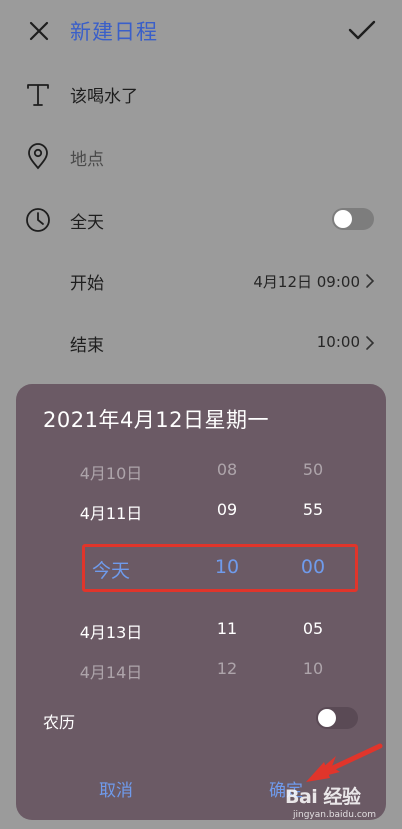 The image size is (402, 829). I want to click on wheel-option: 50, so click(313, 469).